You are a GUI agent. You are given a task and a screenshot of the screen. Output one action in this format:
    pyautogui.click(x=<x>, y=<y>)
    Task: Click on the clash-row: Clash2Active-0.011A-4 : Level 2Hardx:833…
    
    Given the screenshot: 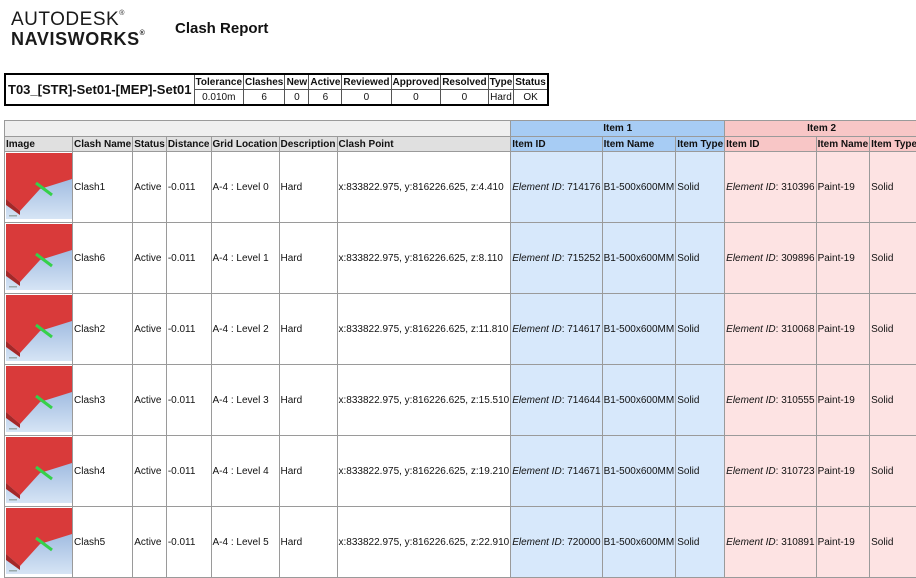 What is the action you would take?
    pyautogui.click(x=460, y=329)
    